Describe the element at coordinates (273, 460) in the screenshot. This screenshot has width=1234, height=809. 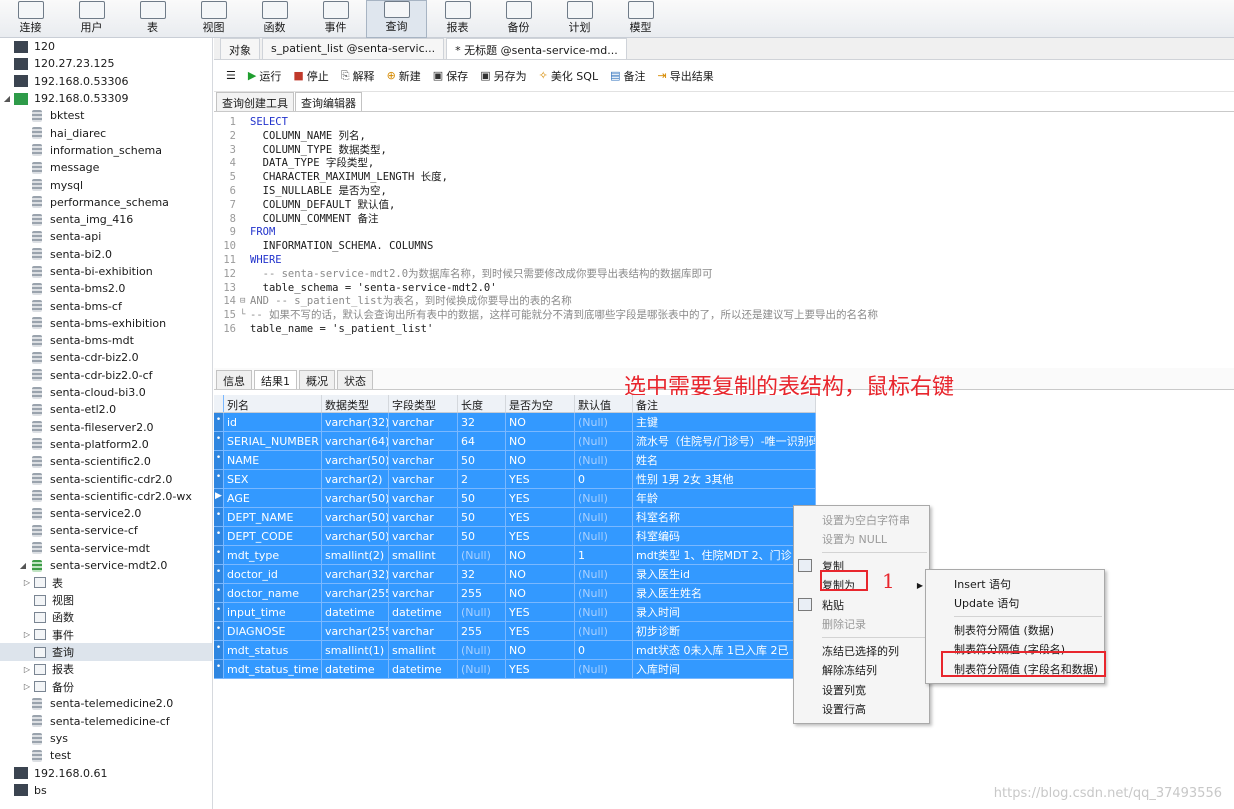
I see `table-cell: NAME` at that location.